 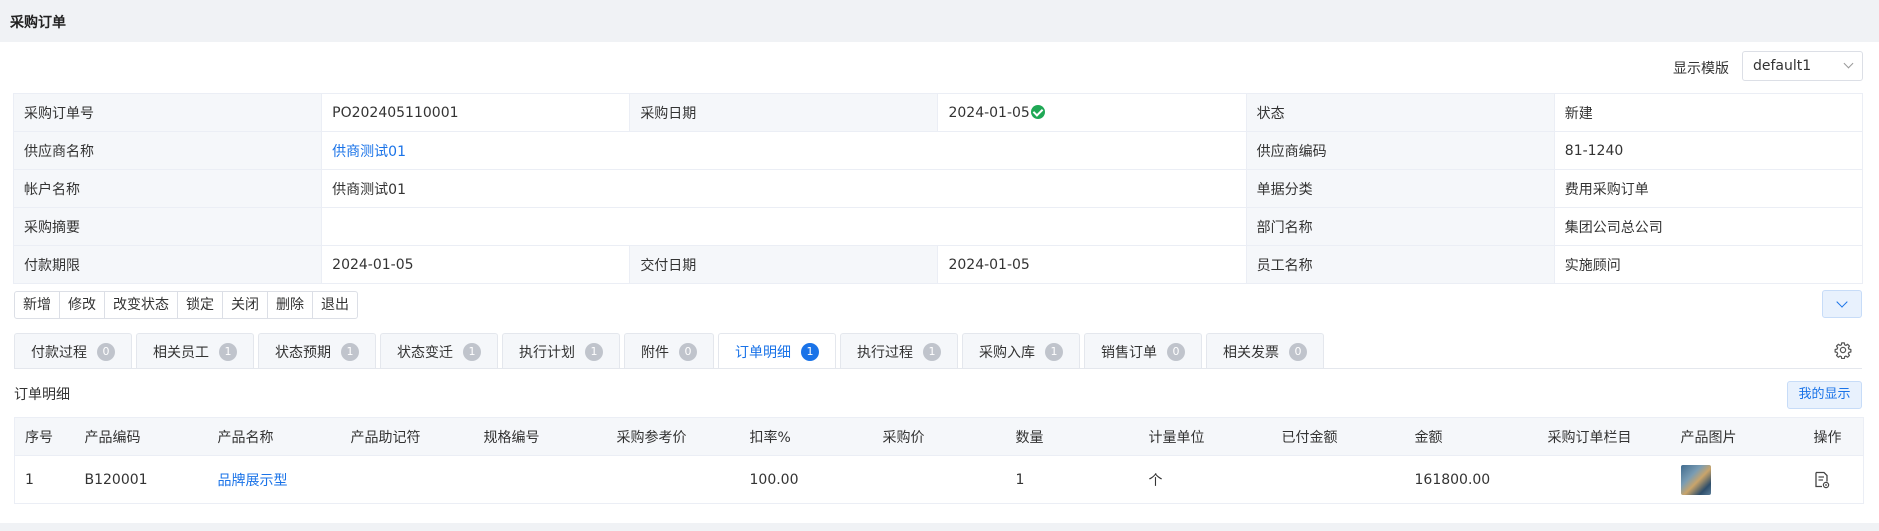 I want to click on tab-execution-plan: 执行计划 1, so click(x=561, y=351).